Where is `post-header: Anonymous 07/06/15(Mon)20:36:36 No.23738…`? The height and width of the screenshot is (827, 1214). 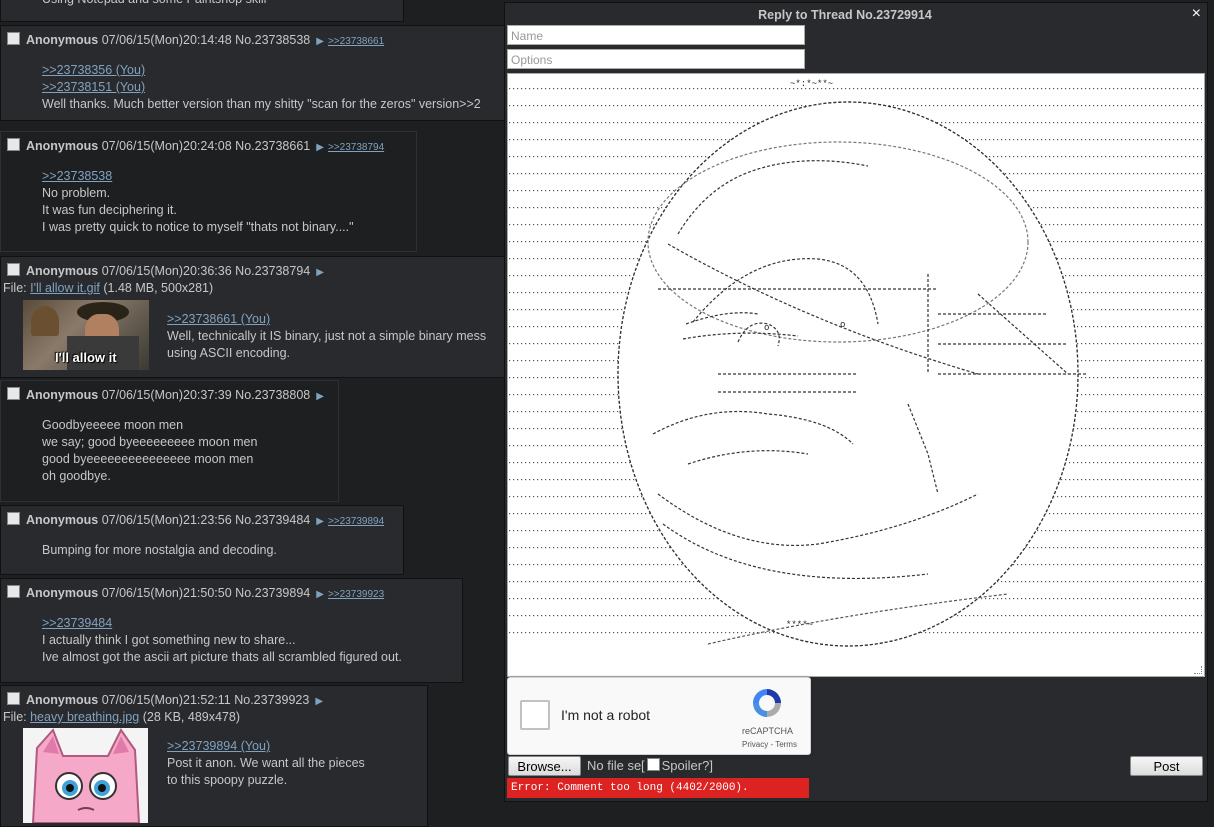
post-header: Anonymous 07/06/15(Mon)20:36:36 No.23738… is located at coordinates (167, 270).